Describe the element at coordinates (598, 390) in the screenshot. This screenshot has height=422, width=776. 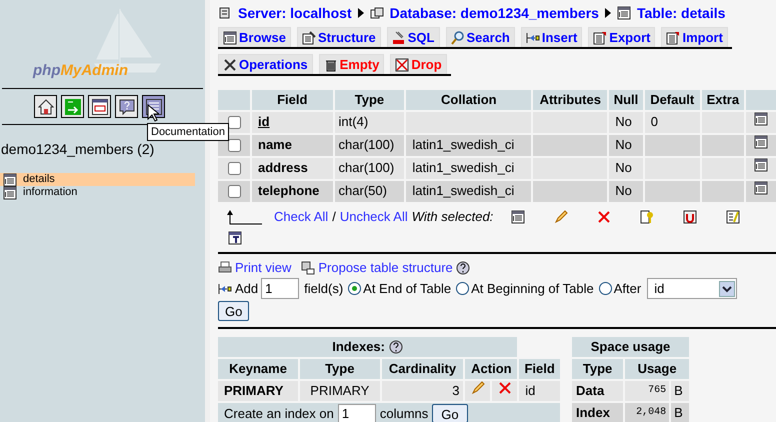
I see `table-cell: Data` at that location.